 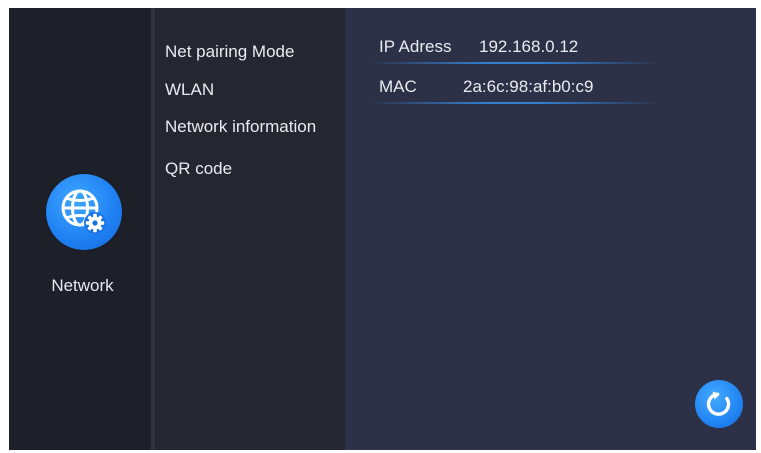 What do you see at coordinates (415, 46) in the screenshot?
I see `ip-address-label: IP Adress` at bounding box center [415, 46].